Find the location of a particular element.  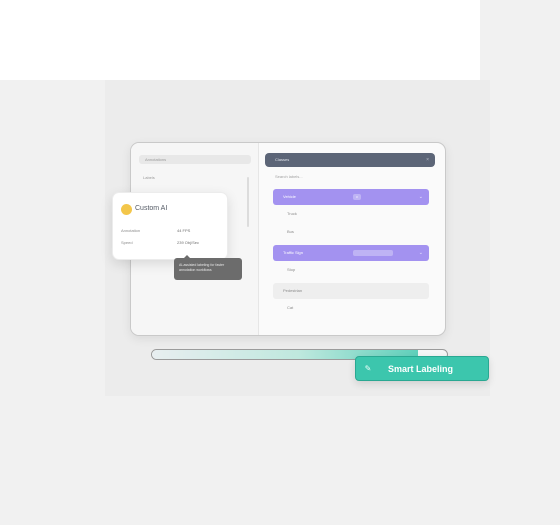

count-badge: 3 is located at coordinates (357, 197).